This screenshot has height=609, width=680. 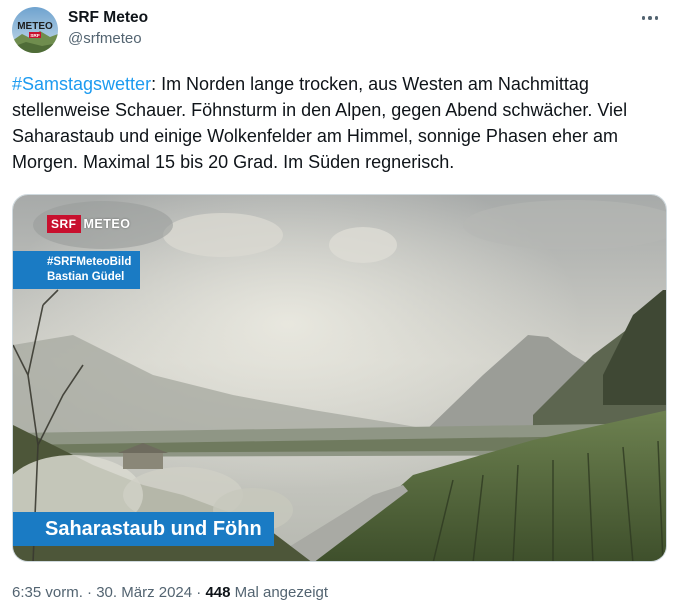 I want to click on srf-logo: SRF, so click(x=64, y=224).